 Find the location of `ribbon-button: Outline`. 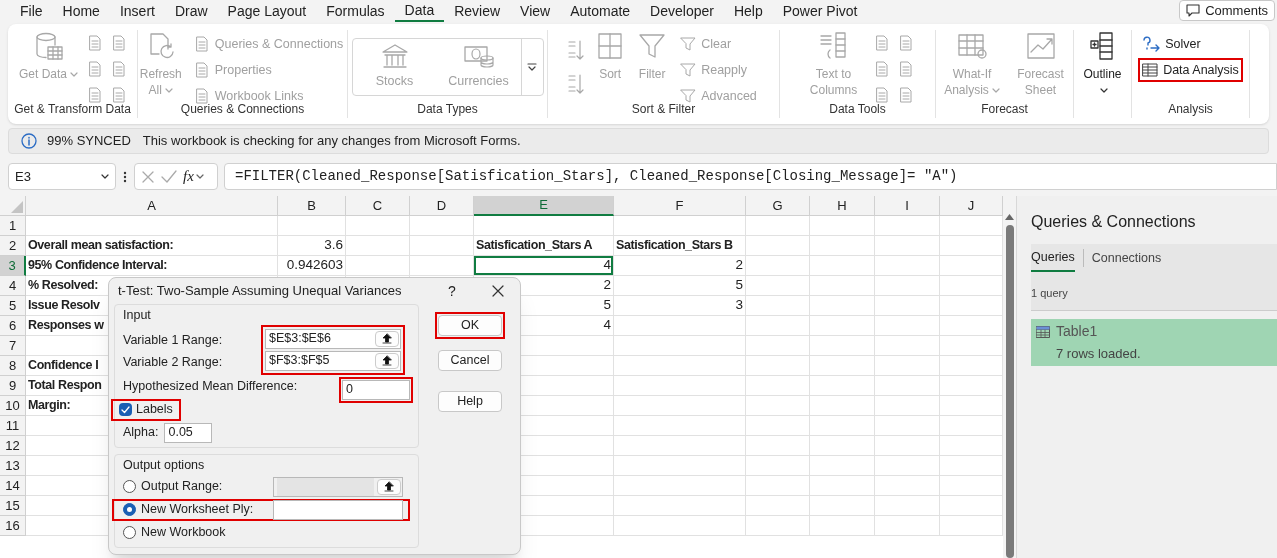

ribbon-button: Outline is located at coordinates (1102, 64).